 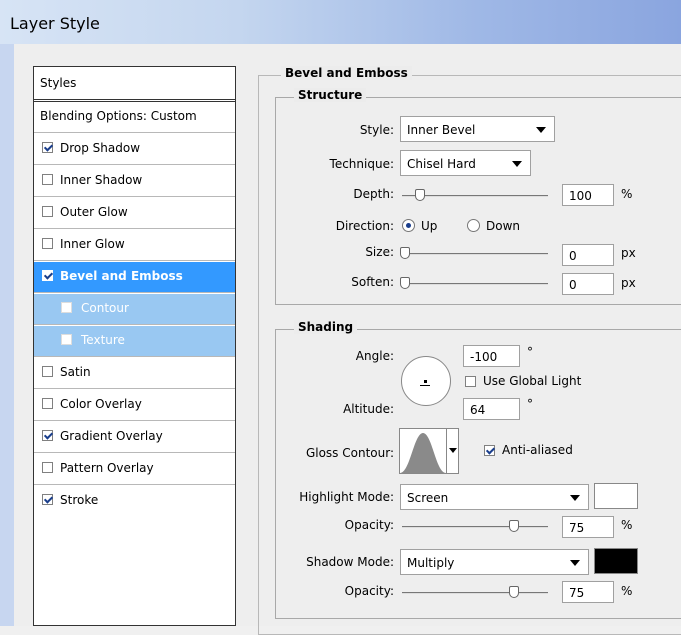 I want to click on style-item-drop-shadow: Drop Shadow, so click(x=134, y=149).